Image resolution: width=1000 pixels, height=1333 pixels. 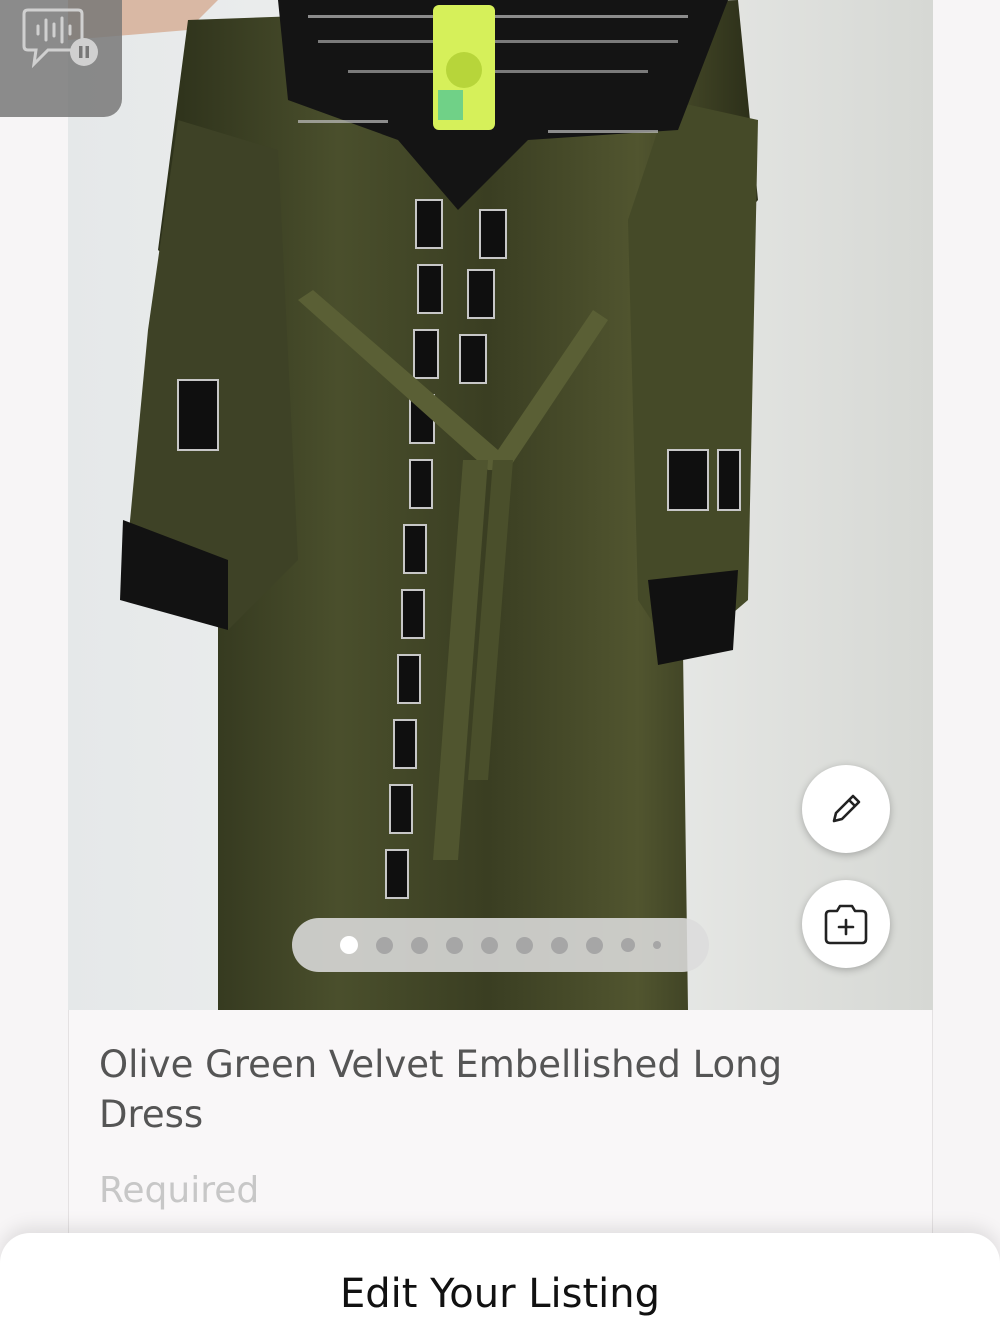 What do you see at coordinates (60, 38) in the screenshot?
I see `voice-message-icon` at bounding box center [60, 38].